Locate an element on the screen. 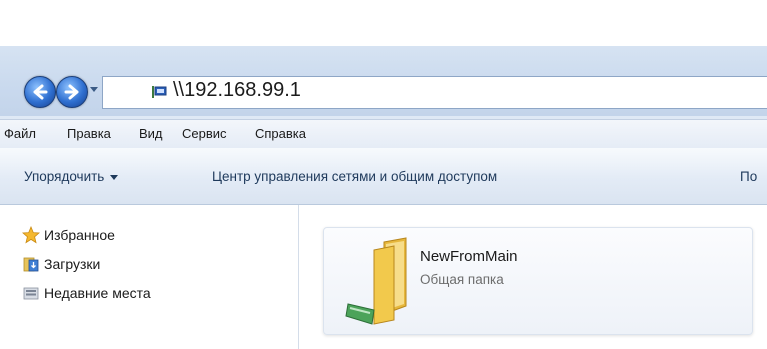  recent-places-icon is located at coordinates (31, 293).